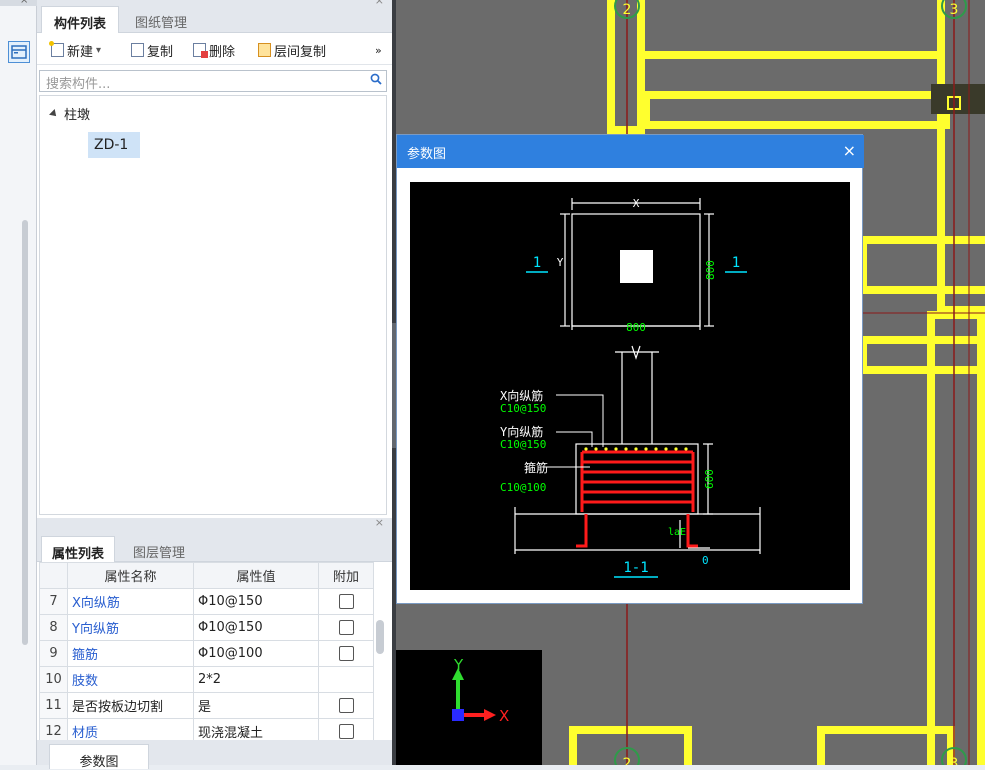 This screenshot has width=985, height=770. Describe the element at coordinates (379, 3) in the screenshot. I see `component-panel-close-icon: ×` at that location.